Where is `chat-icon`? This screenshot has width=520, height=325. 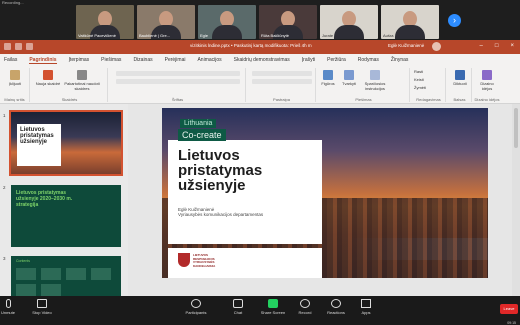 chat-icon is located at coordinates (238, 303).